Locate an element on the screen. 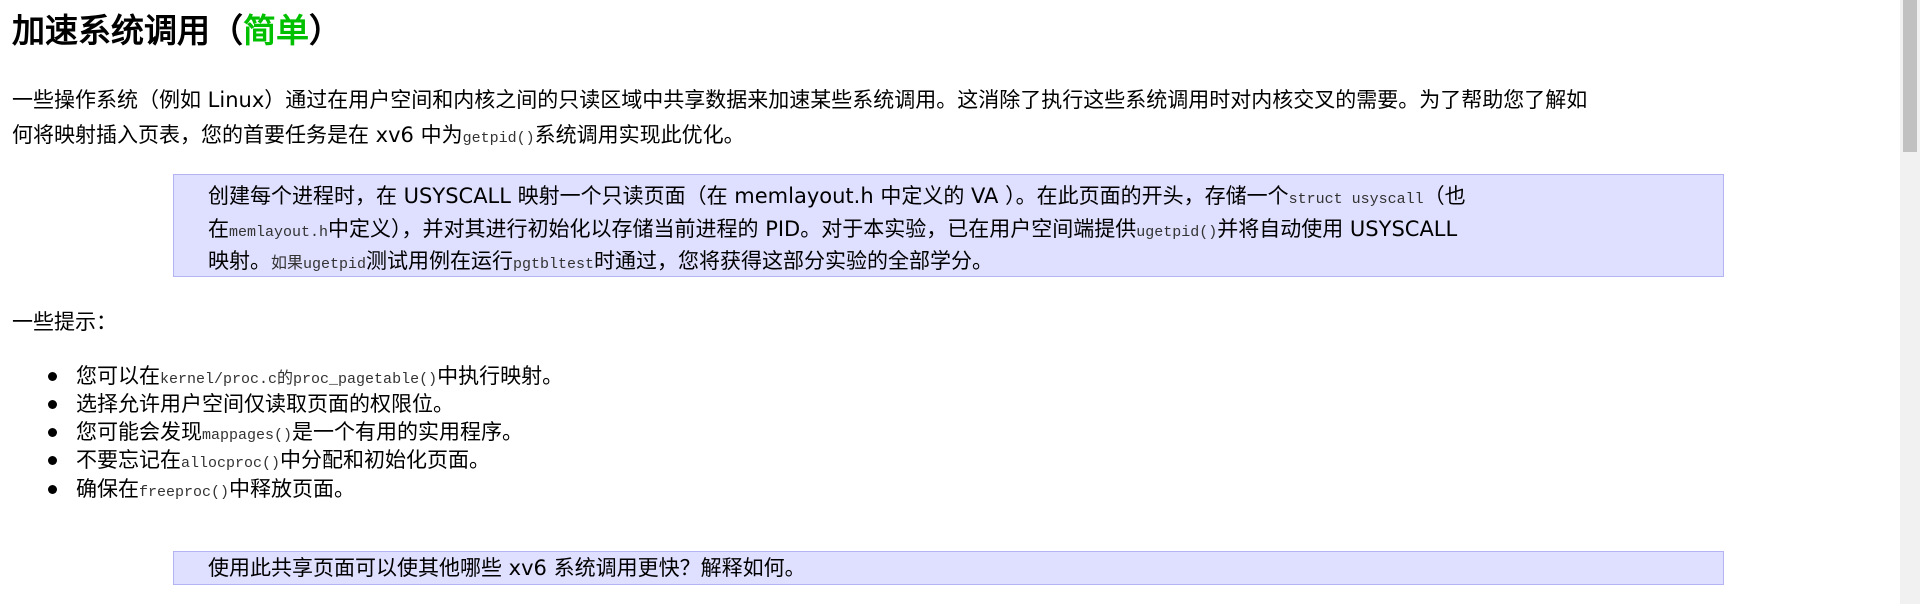 The width and height of the screenshot is (1920, 604). hint-text: 中释放页面。 is located at coordinates (292, 489).